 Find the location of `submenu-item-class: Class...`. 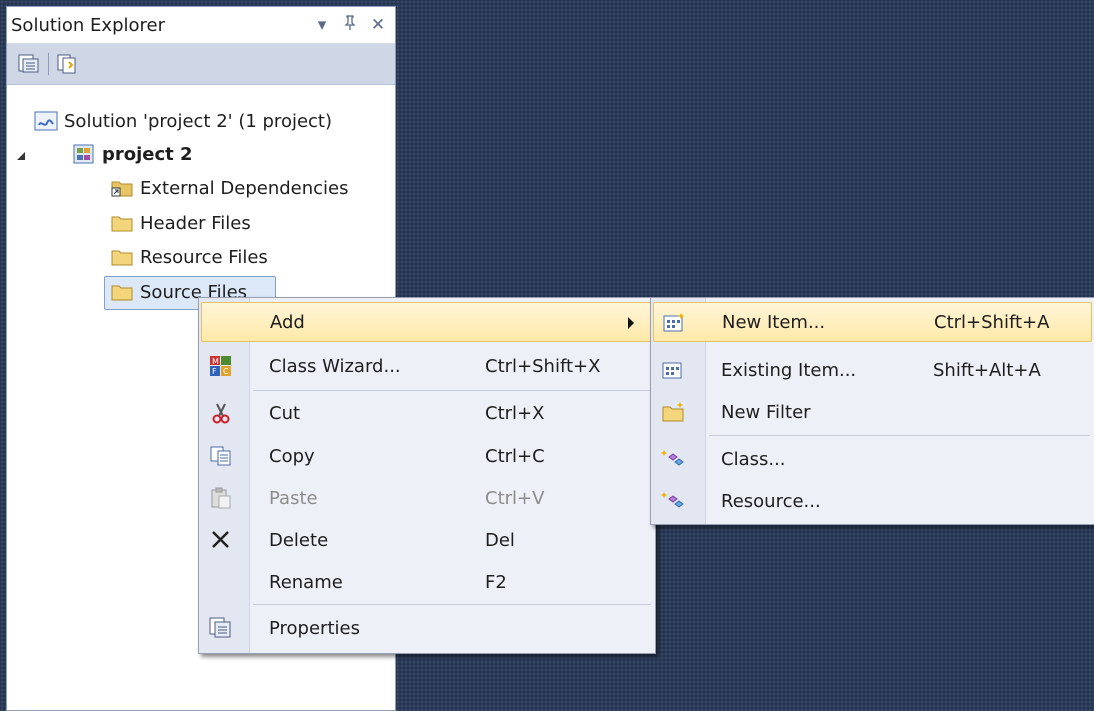

submenu-item-class: Class... is located at coordinates (872, 459).